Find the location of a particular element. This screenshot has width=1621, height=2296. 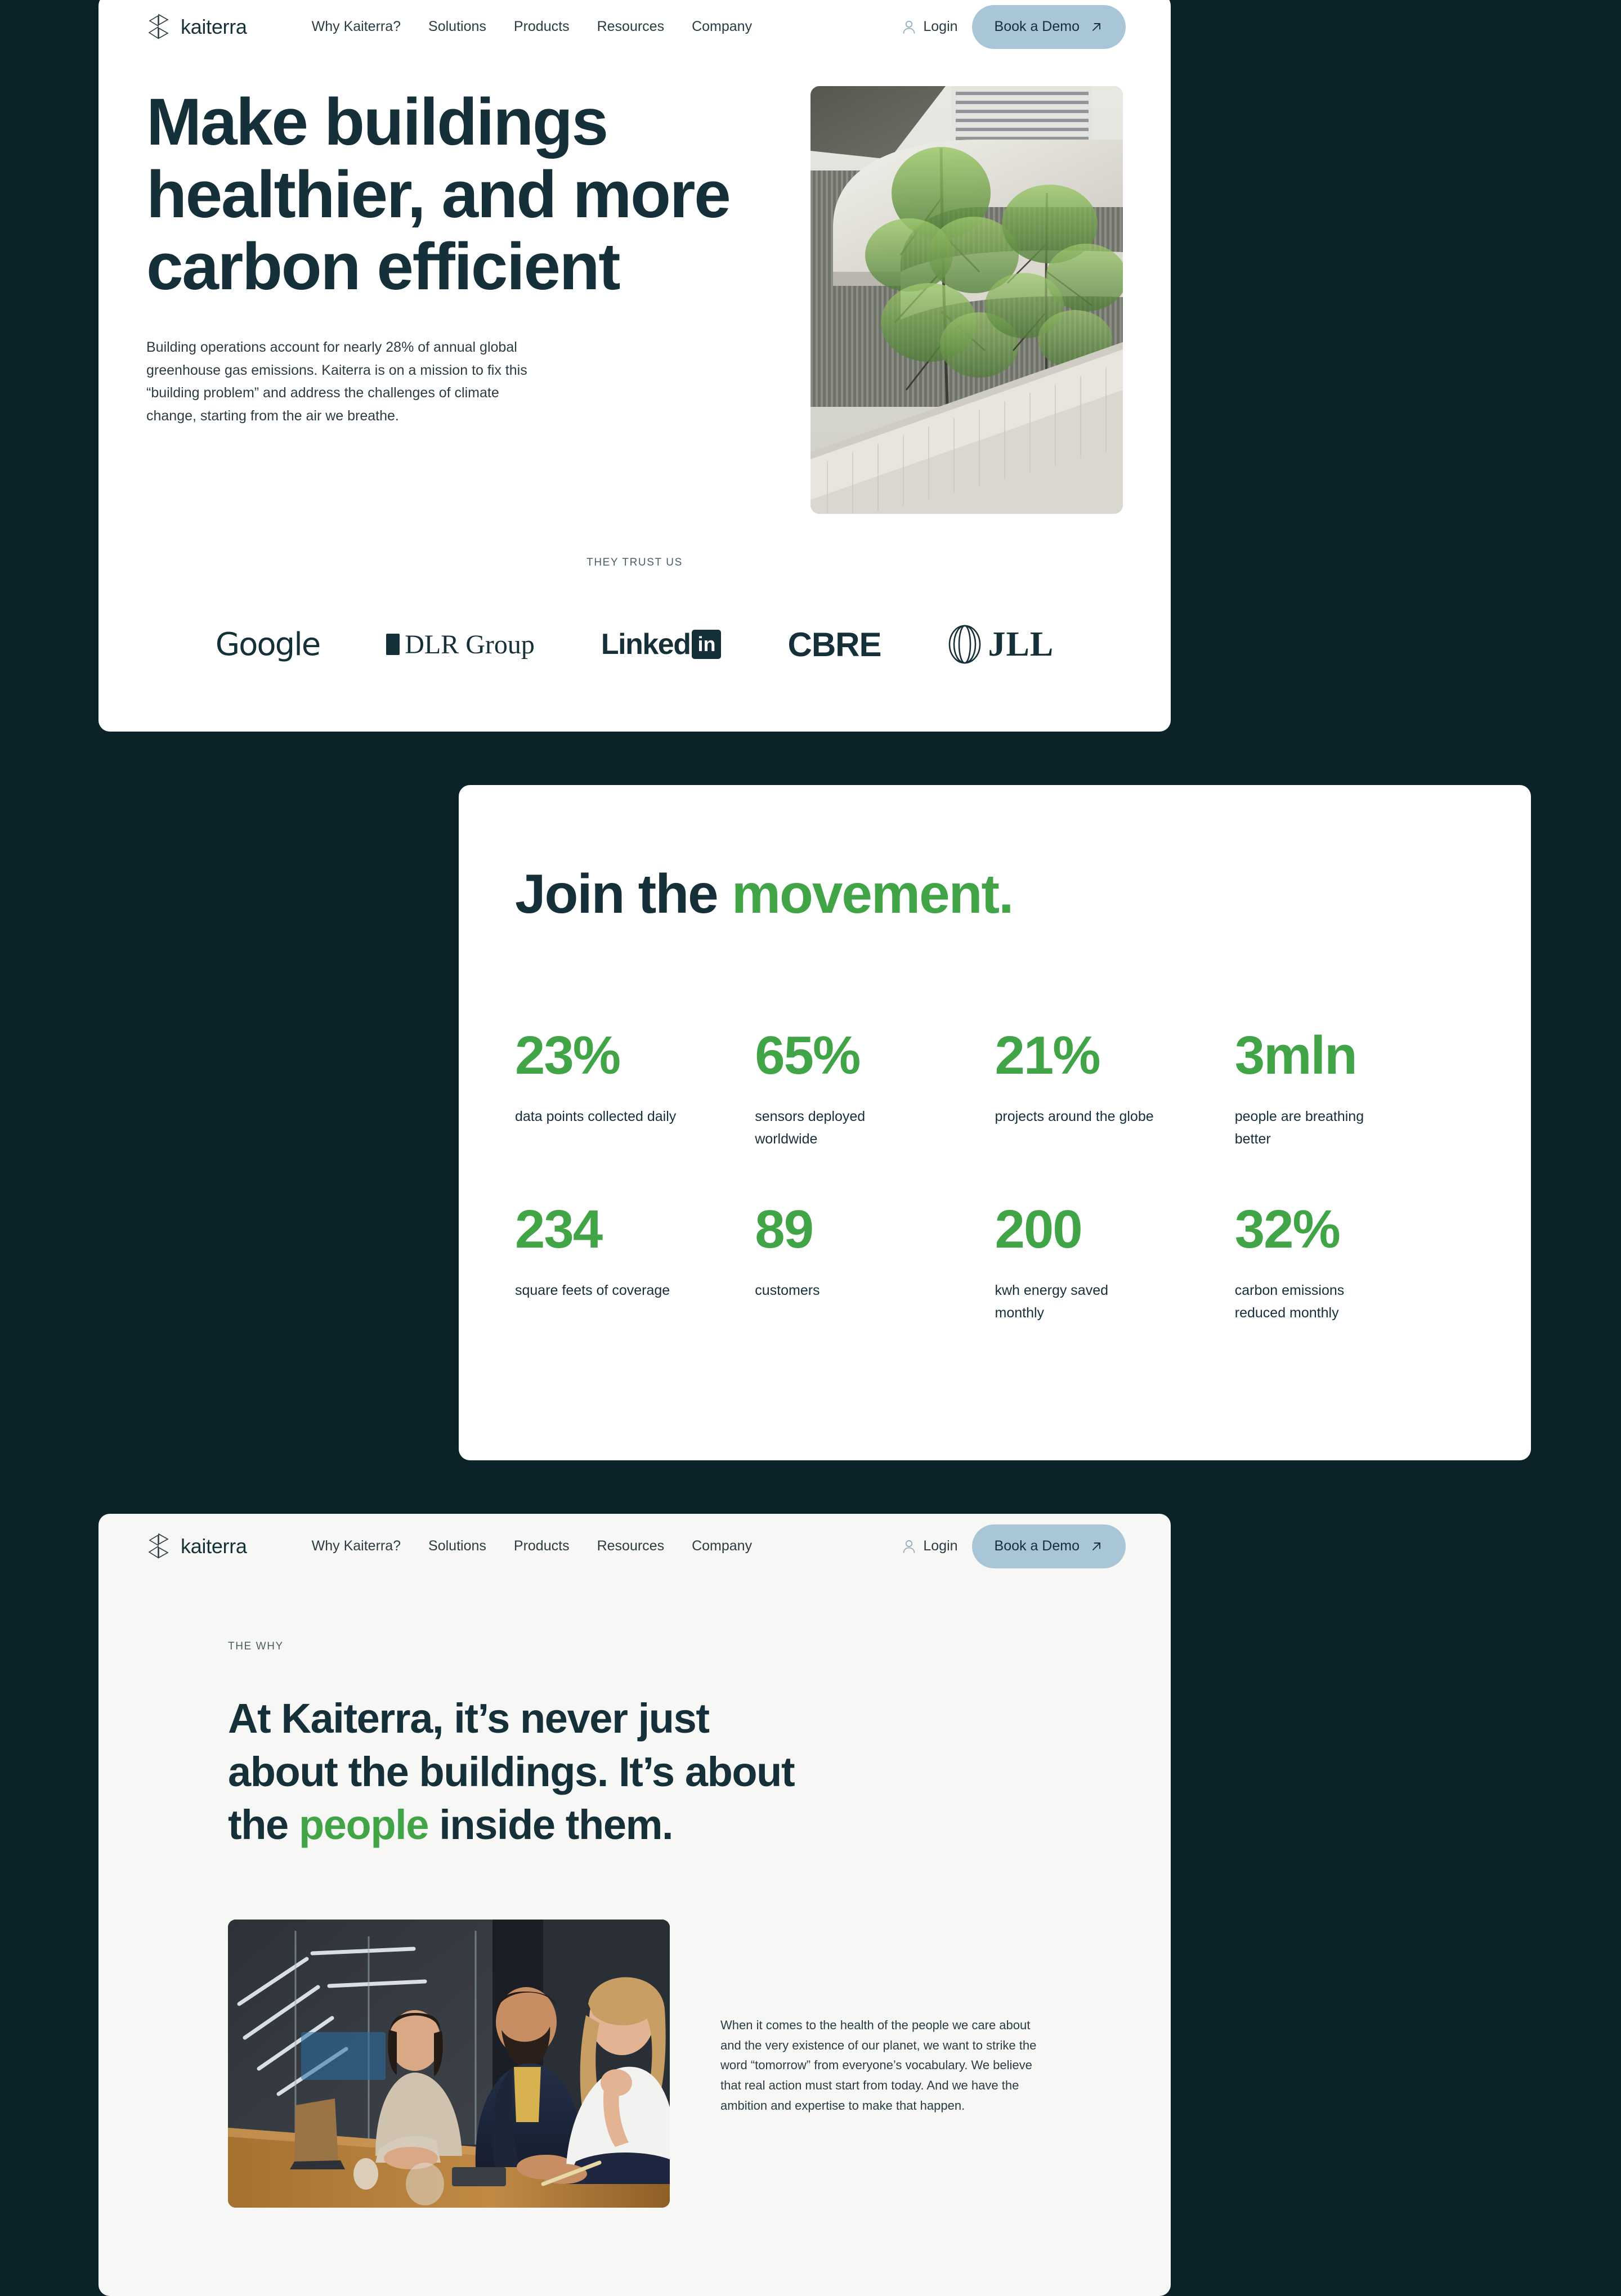

stat-item: 200 kwh energy saved monthly is located at coordinates (1115, 1262).